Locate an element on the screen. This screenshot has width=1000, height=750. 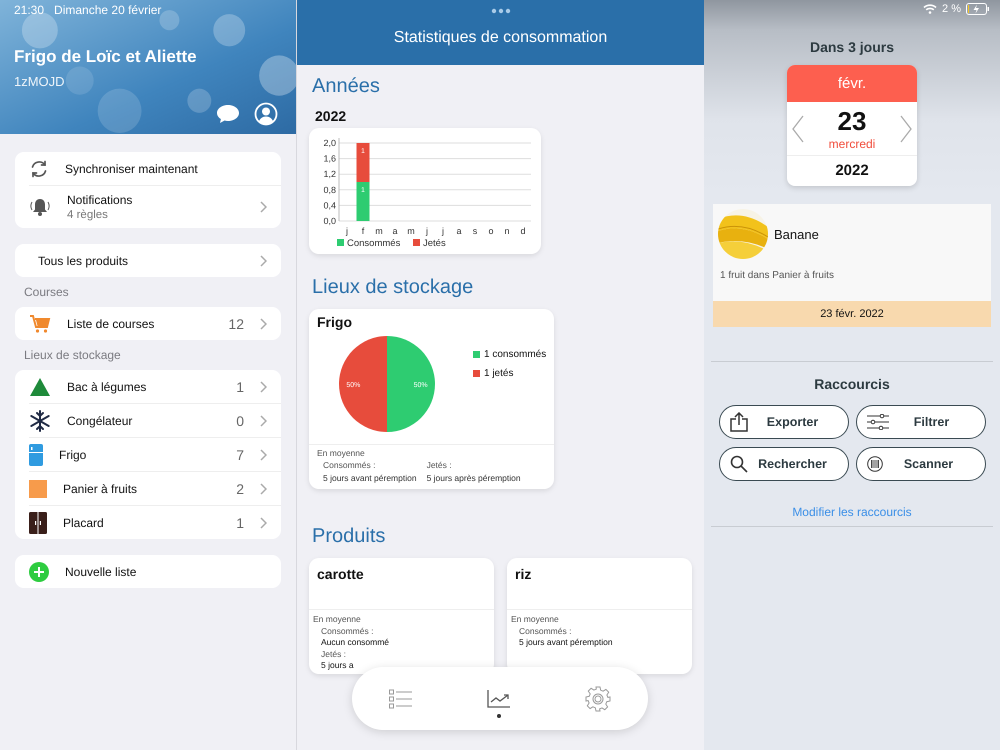
list-icon is located at coordinates (401, 698).